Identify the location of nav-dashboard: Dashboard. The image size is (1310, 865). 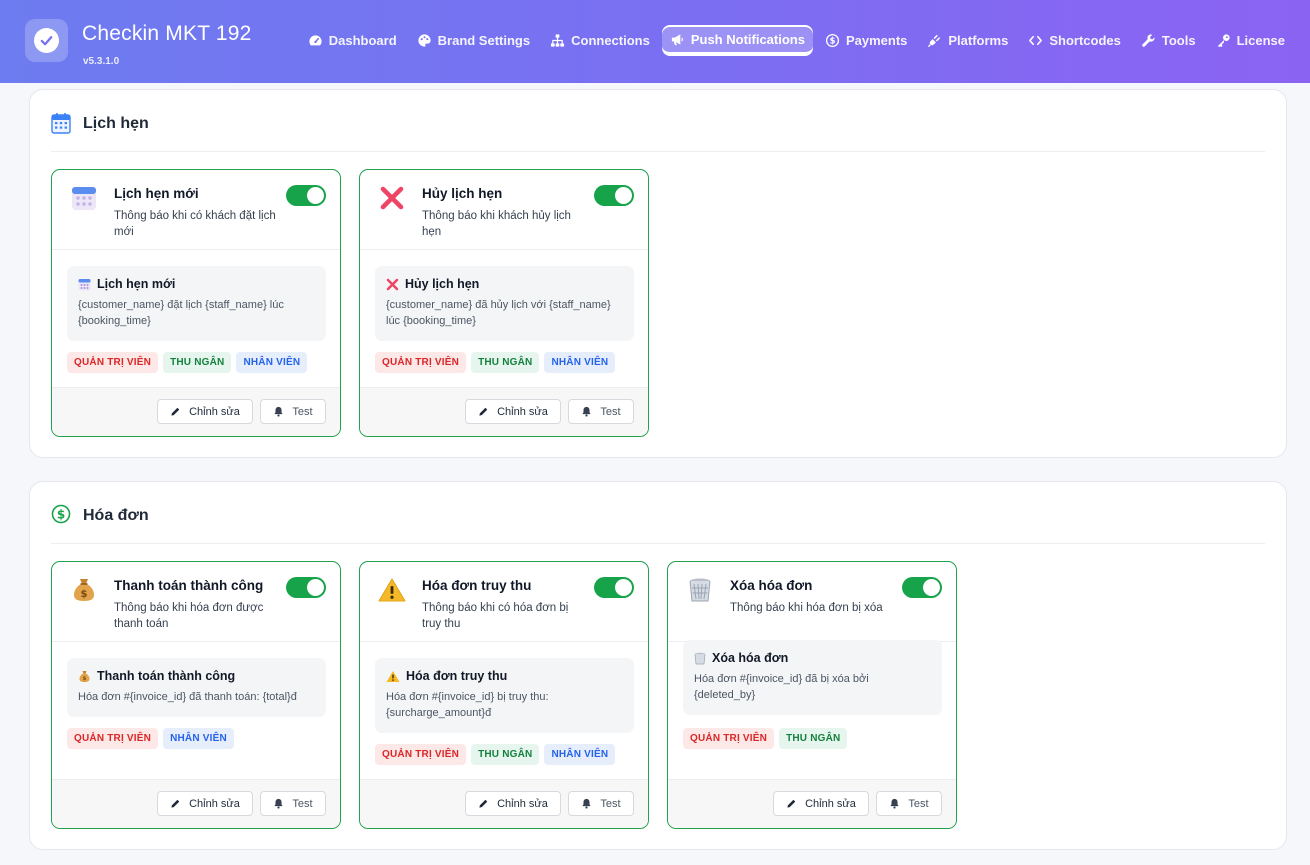
(352, 40).